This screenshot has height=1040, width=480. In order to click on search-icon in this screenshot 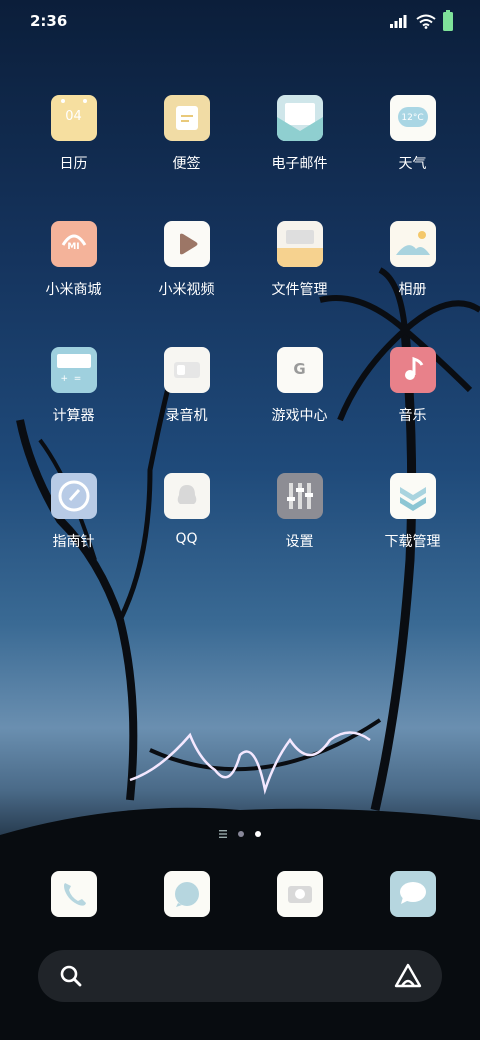, I will do `click(71, 976)`.